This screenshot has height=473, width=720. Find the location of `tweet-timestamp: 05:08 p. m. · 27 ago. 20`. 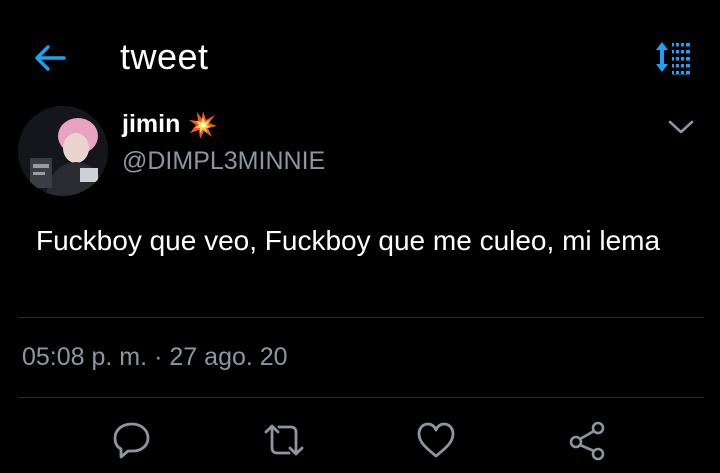

tweet-timestamp: 05:08 p. m. · 27 ago. 20 is located at coordinates (155, 357).